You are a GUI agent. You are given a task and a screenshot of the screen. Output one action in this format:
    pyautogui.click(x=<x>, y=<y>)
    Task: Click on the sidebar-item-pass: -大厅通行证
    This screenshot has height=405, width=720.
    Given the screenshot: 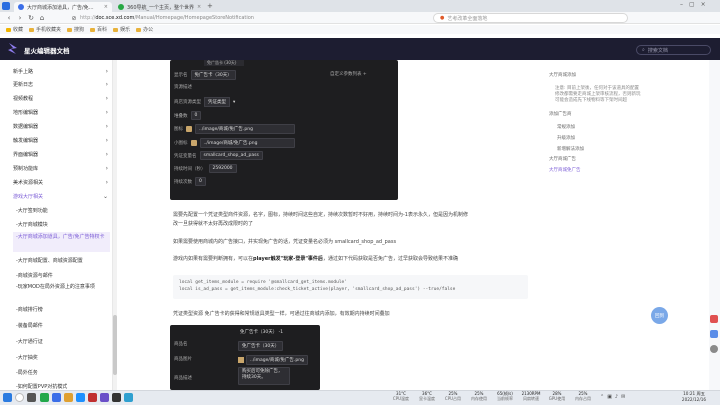 What is the action you would take?
    pyautogui.click(x=61, y=341)
    